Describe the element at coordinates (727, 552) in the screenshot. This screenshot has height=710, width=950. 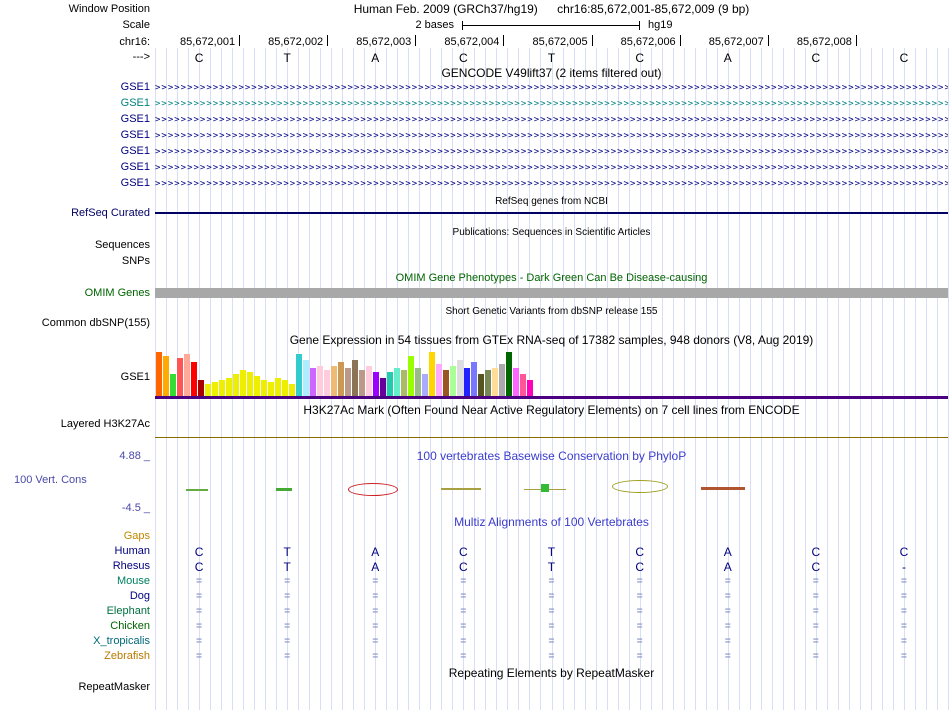
I see `multiz-cell: A` at that location.